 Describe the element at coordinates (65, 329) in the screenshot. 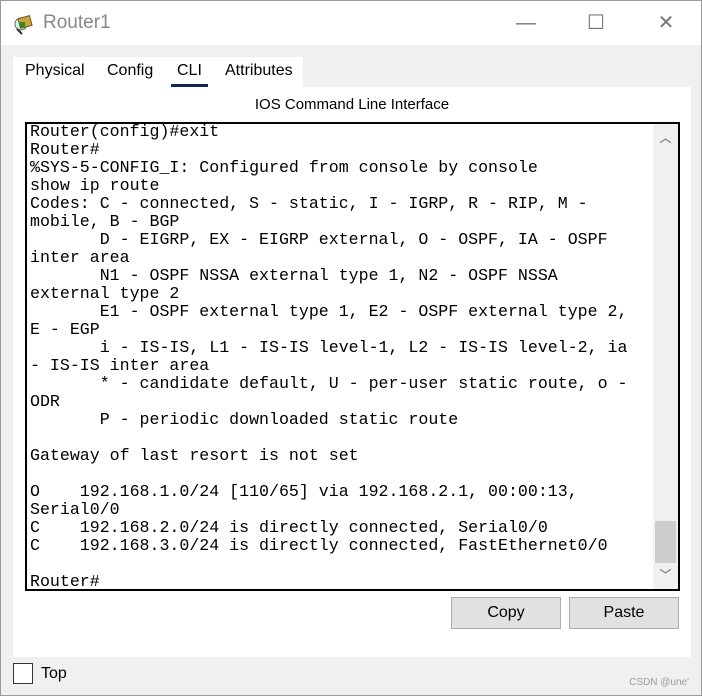

I see `terminal-line: E - EGP` at that location.